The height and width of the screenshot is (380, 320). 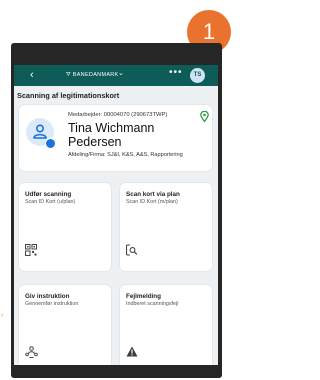 I want to click on qr-code-icon, so click(x=31, y=250).